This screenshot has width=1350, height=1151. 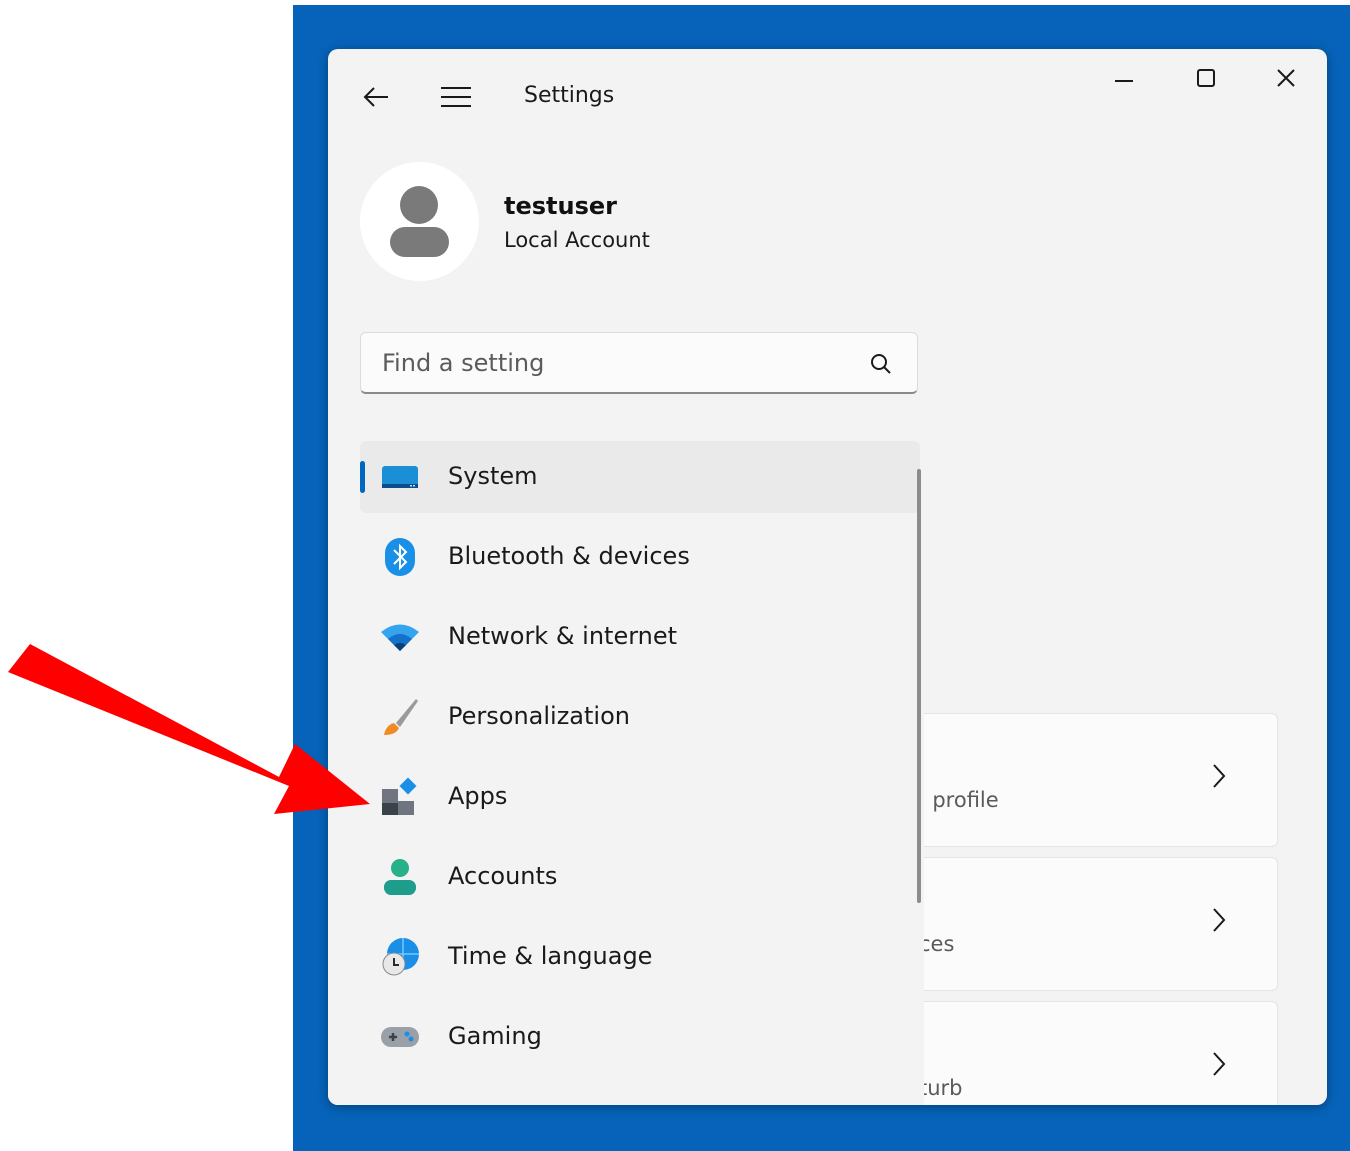 What do you see at coordinates (577, 240) in the screenshot?
I see `account-type: Local Account` at bounding box center [577, 240].